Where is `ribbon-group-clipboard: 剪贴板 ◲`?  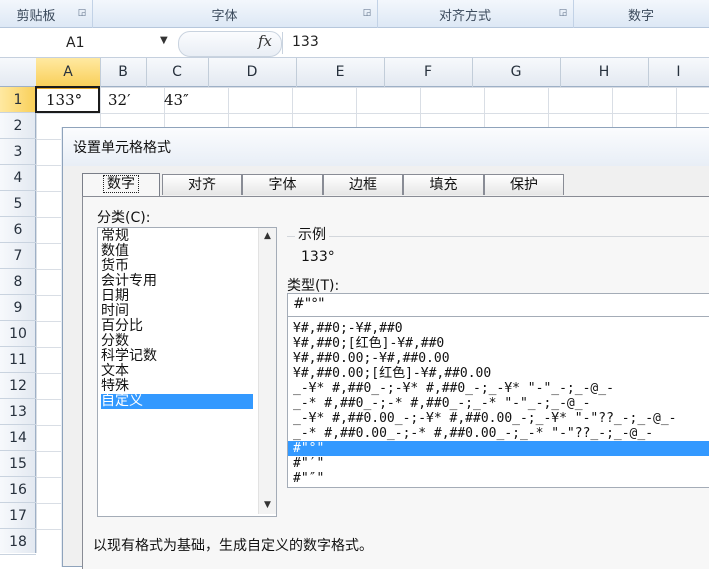
ribbon-group-clipboard: 剪贴板 ◲ is located at coordinates (46, 14).